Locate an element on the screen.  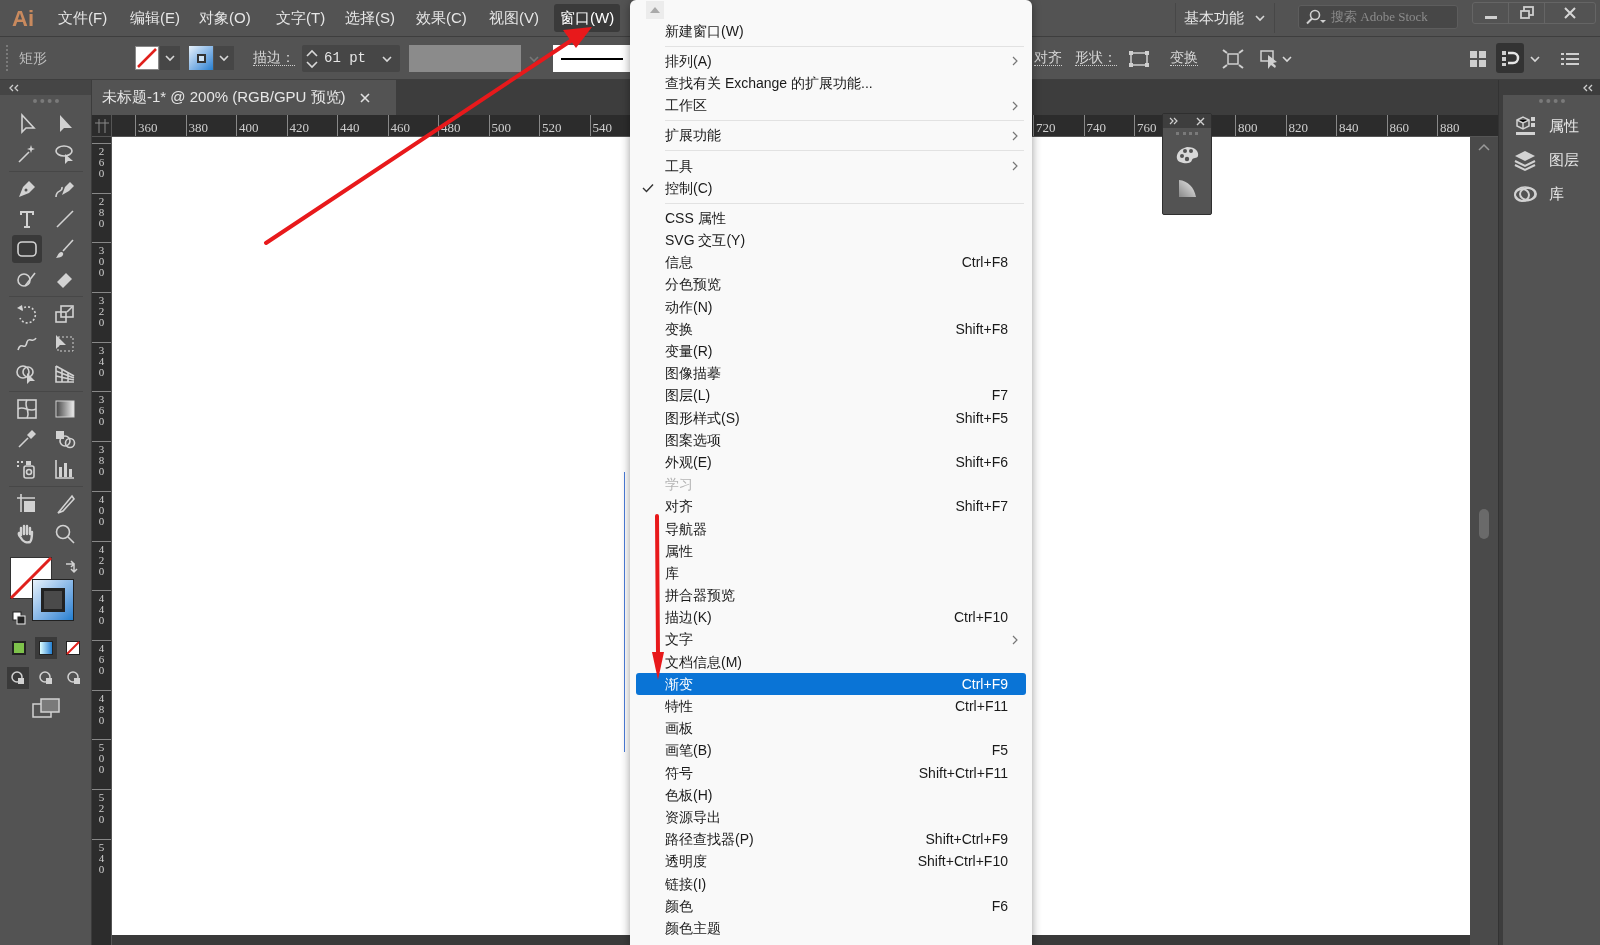
ruler-label: 740 is located at coordinates (1096, 127).